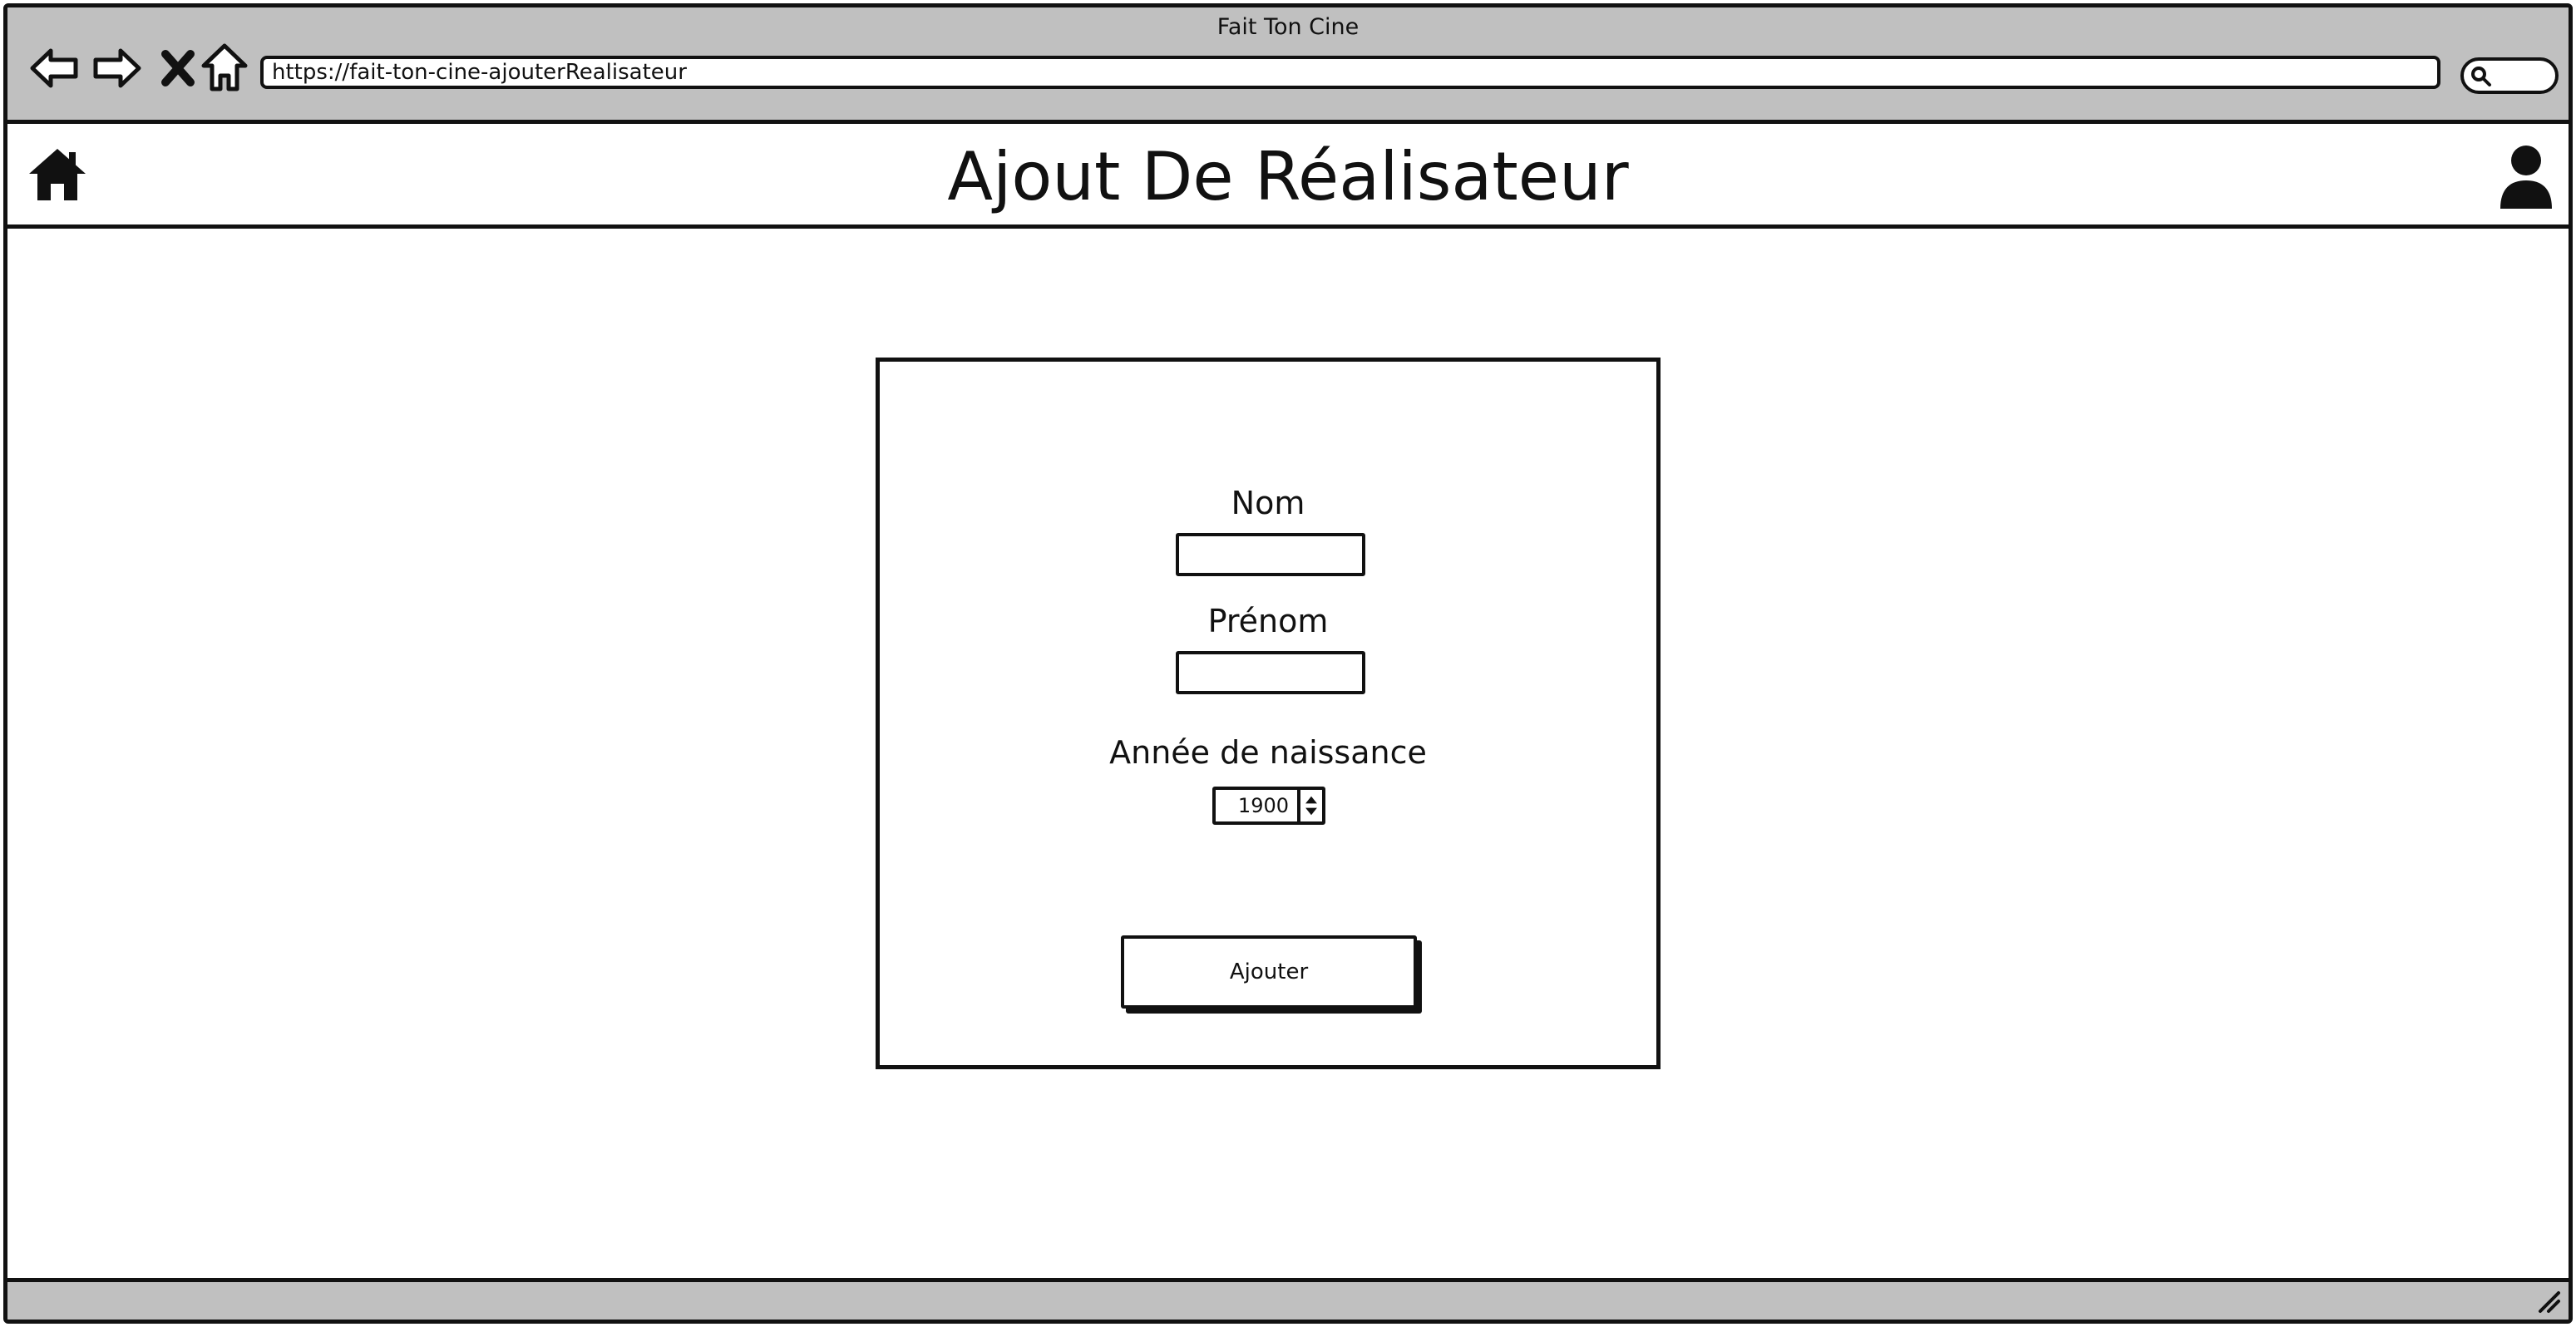 The height and width of the screenshot is (1327, 2576). I want to click on search-icon, so click(2481, 76).